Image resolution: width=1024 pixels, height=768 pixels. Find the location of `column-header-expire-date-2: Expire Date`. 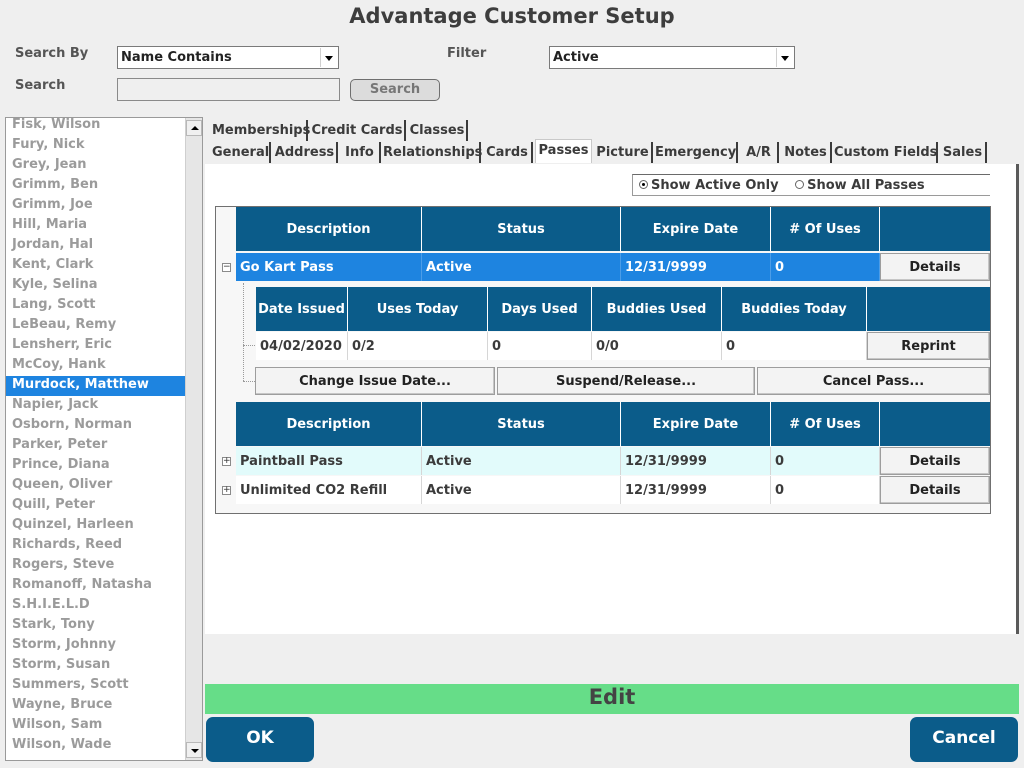

column-header-expire-date-2: Expire Date is located at coordinates (696, 424).